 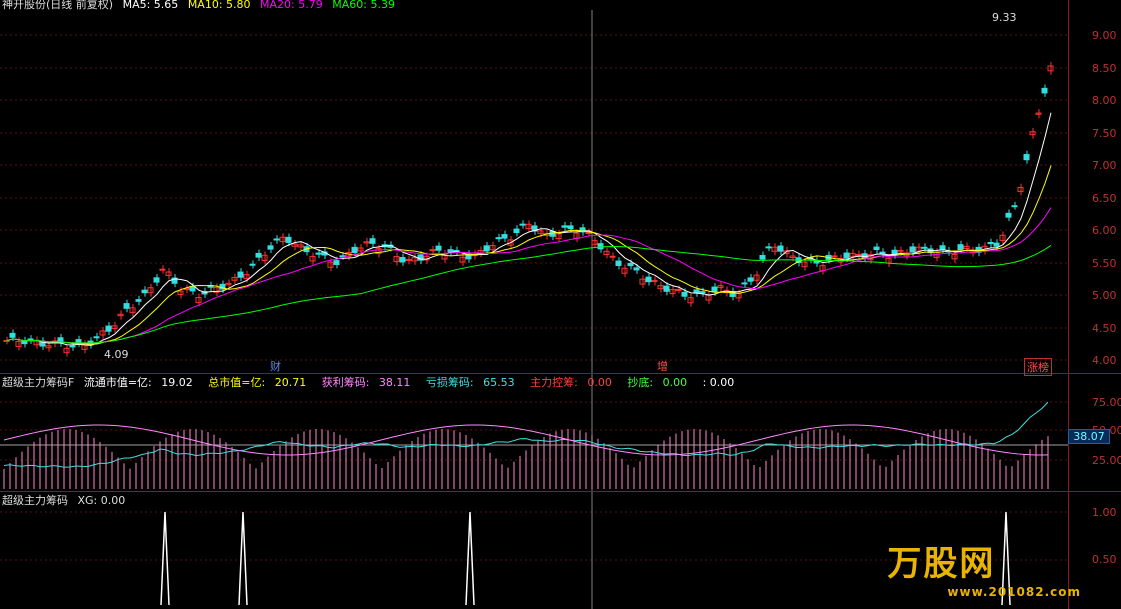 What do you see at coordinates (662, 366) in the screenshot?
I see `increase-badge: 增` at bounding box center [662, 366].